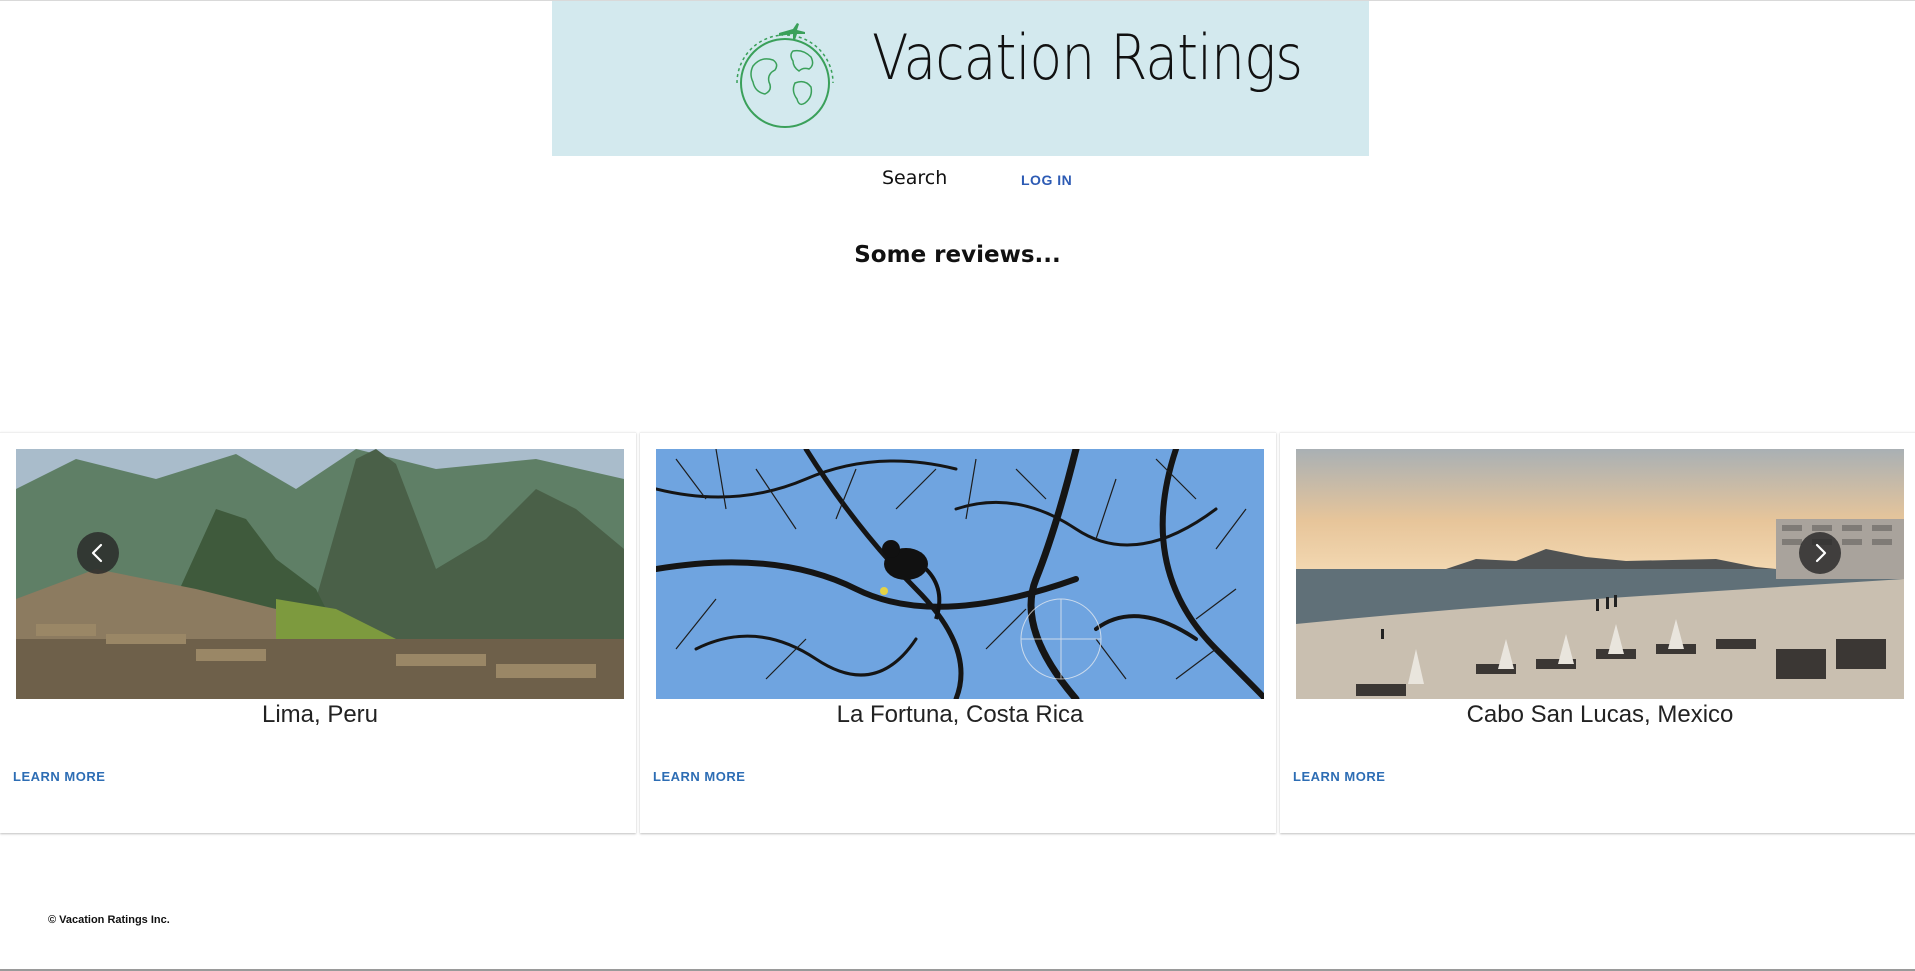 The image size is (1915, 971). I want to click on carousel-next-button, so click(1820, 553).